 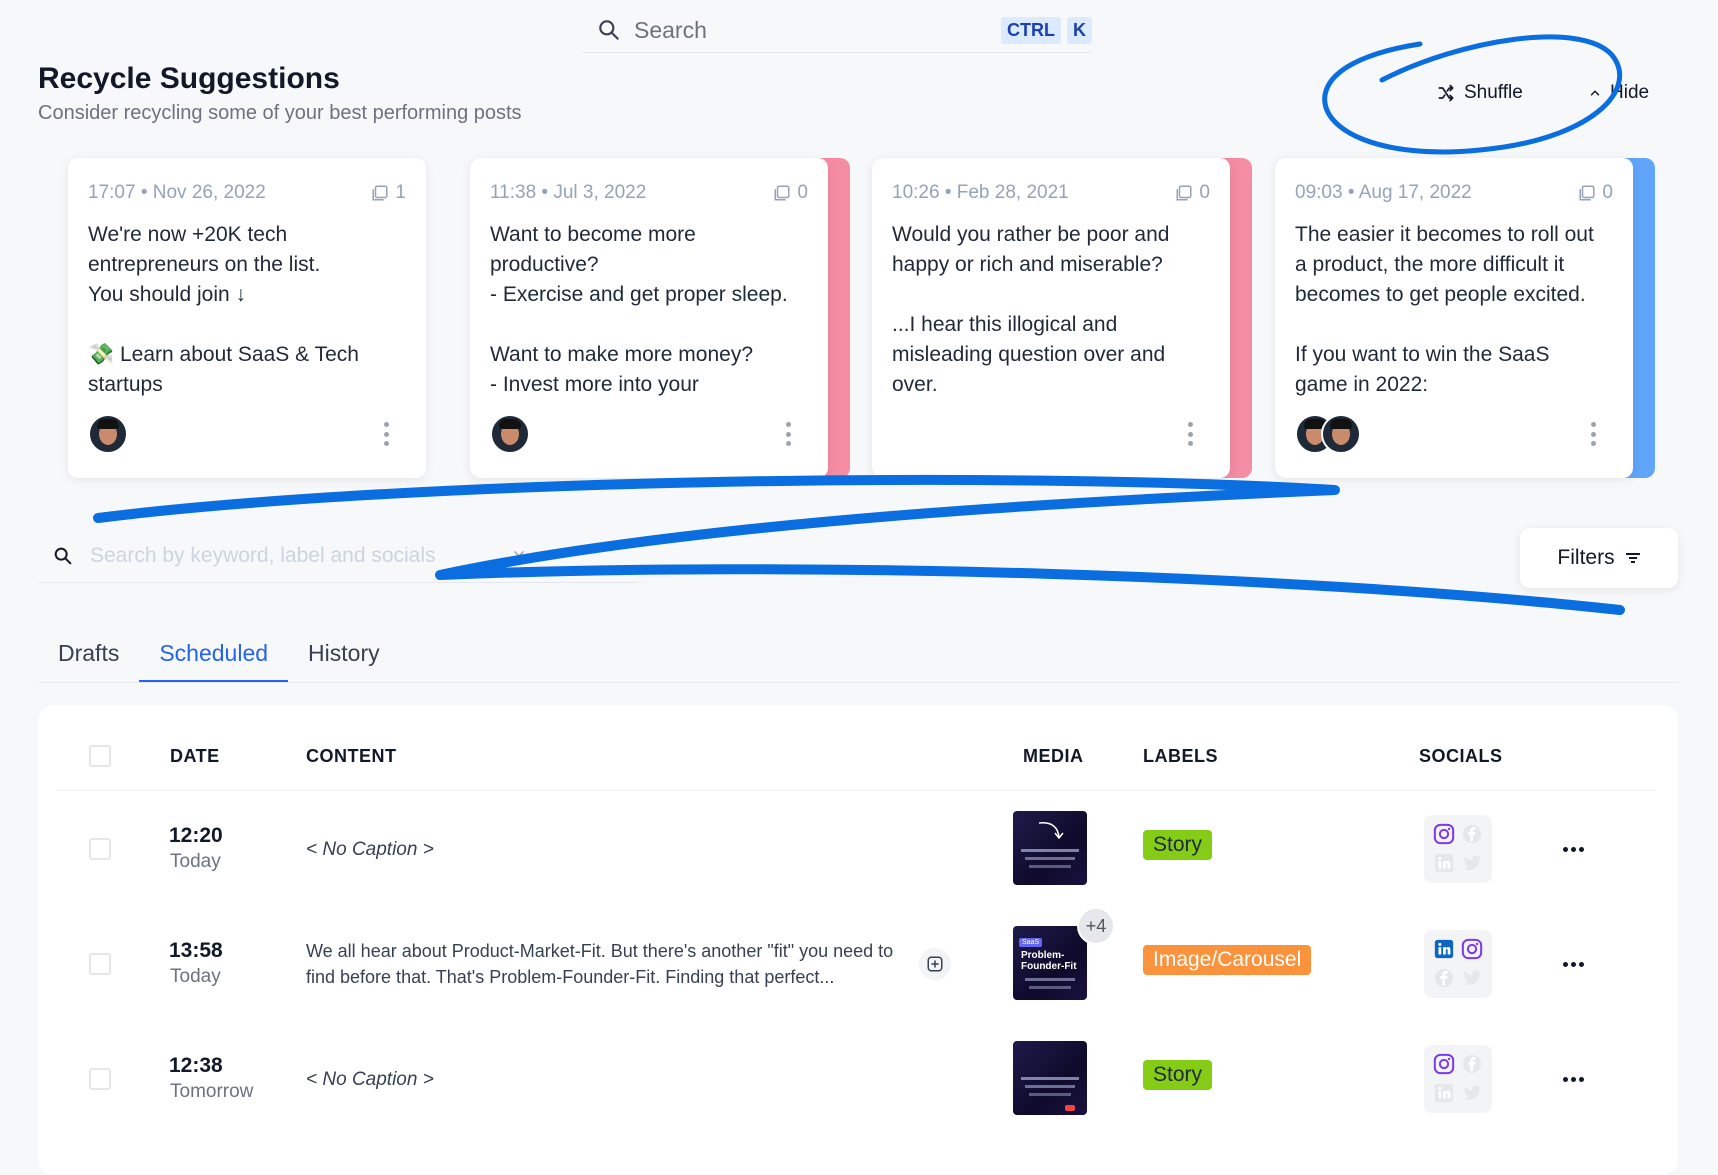 I want to click on shuffle-button: Shuffle, so click(x=1479, y=93).